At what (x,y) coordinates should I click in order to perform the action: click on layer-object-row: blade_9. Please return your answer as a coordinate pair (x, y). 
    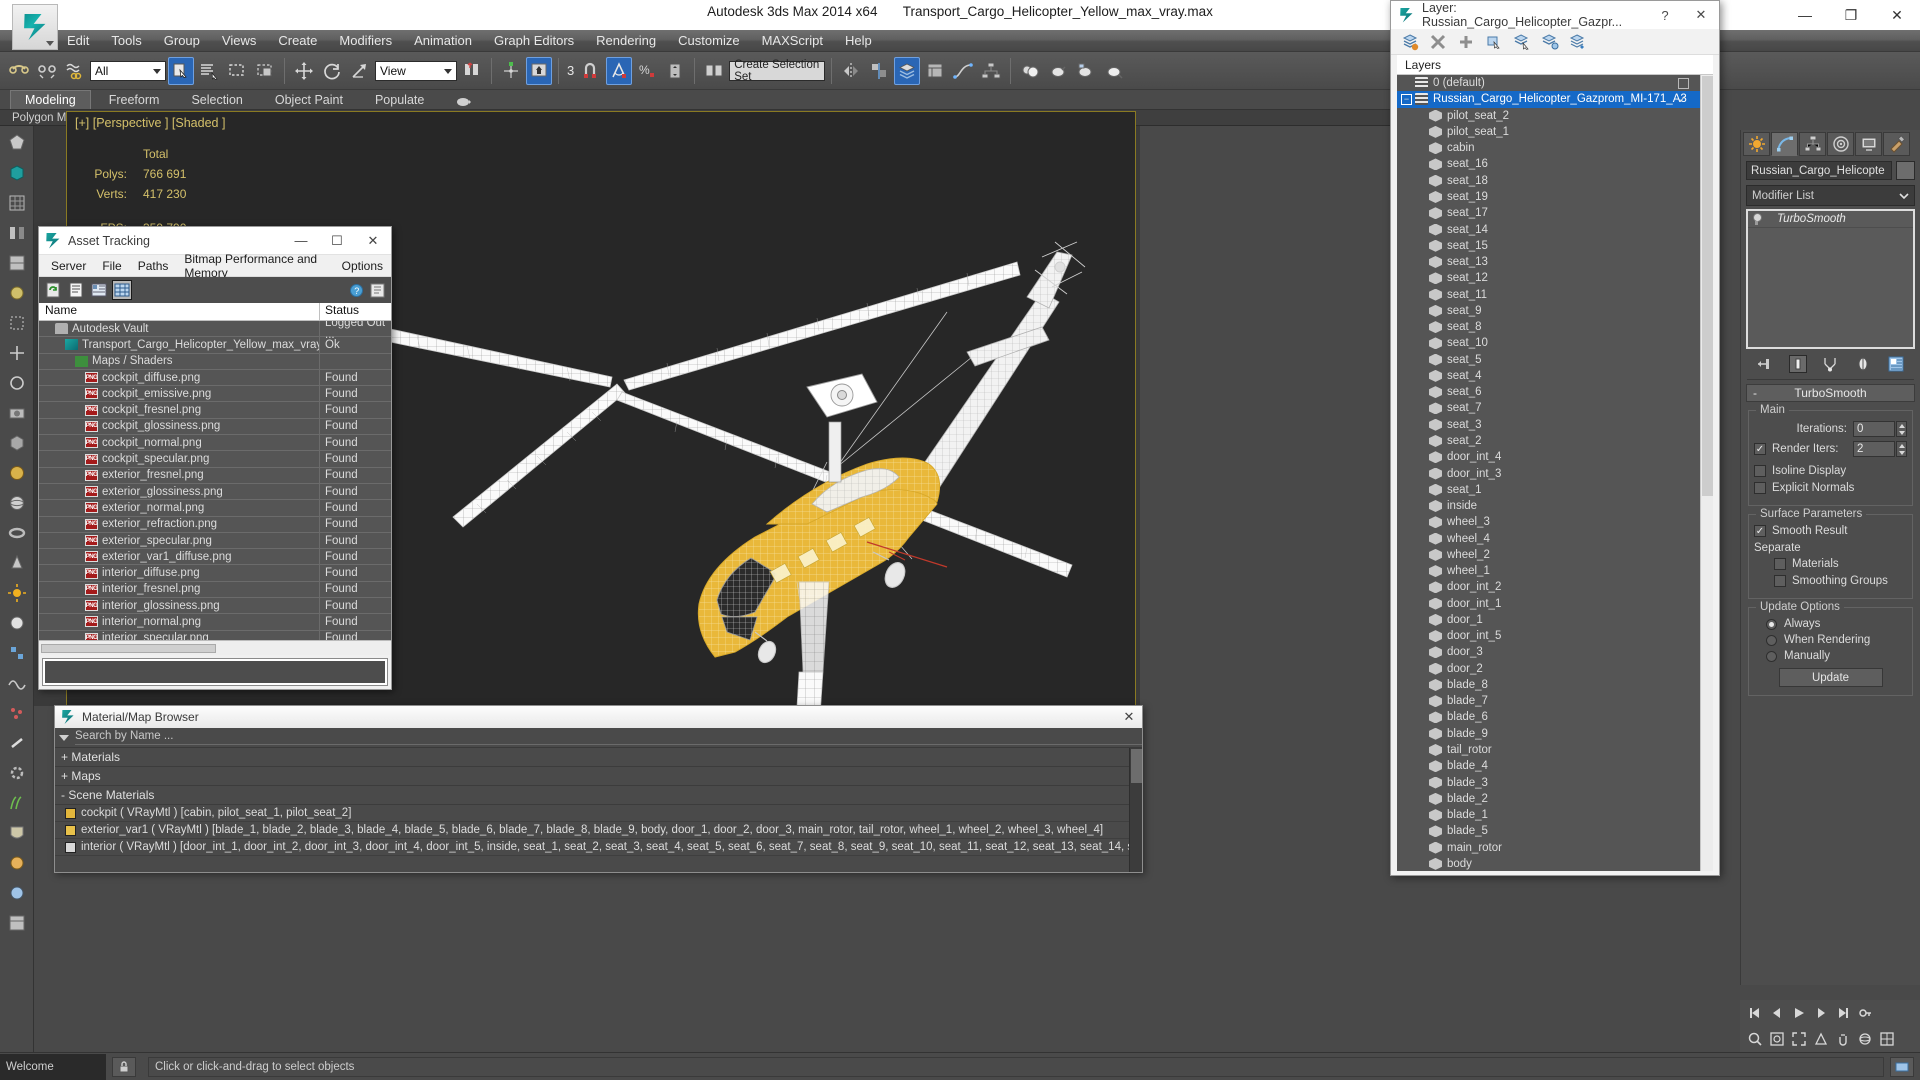
    Looking at the image, I should click on (1555, 734).